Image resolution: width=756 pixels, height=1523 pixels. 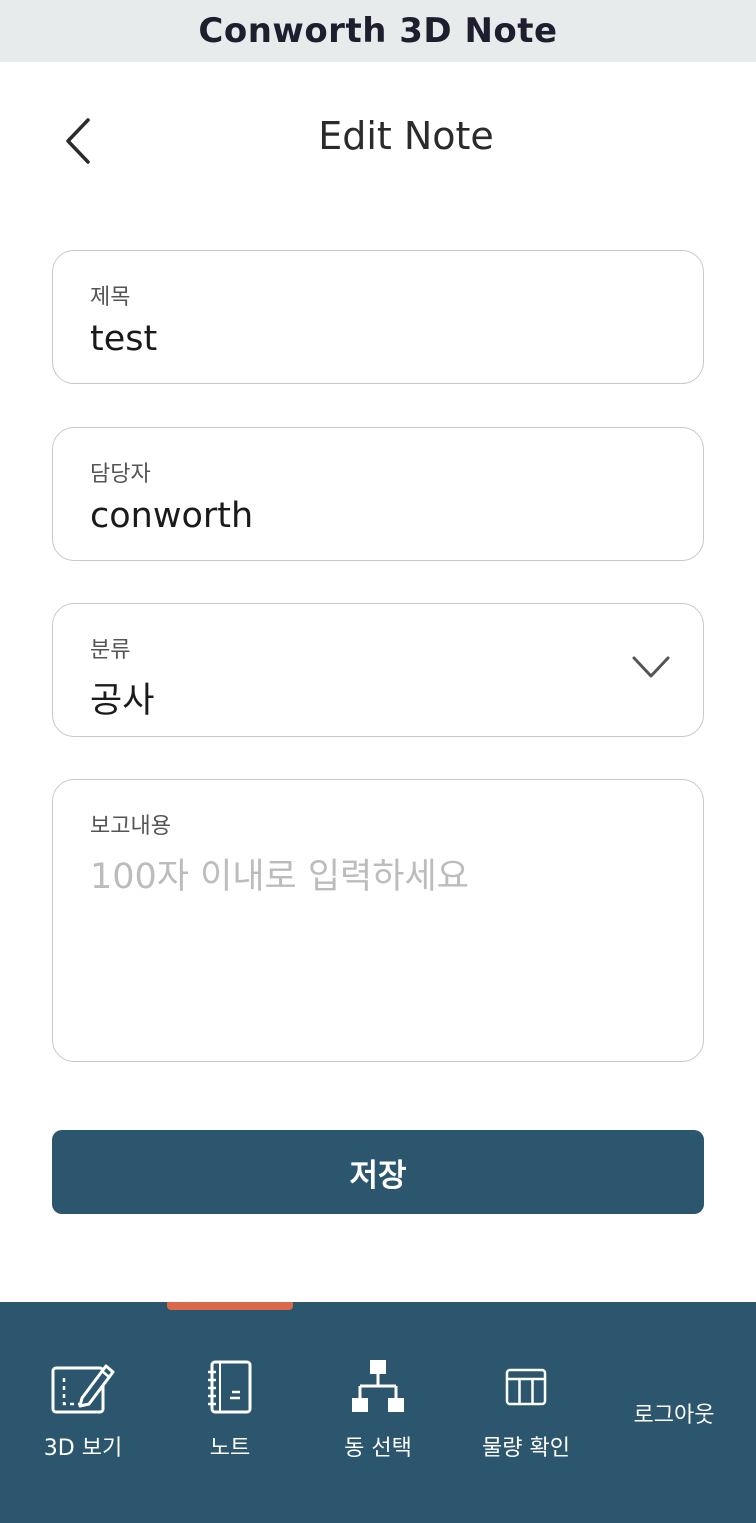 I want to click on title-input: test, so click(x=370, y=339).